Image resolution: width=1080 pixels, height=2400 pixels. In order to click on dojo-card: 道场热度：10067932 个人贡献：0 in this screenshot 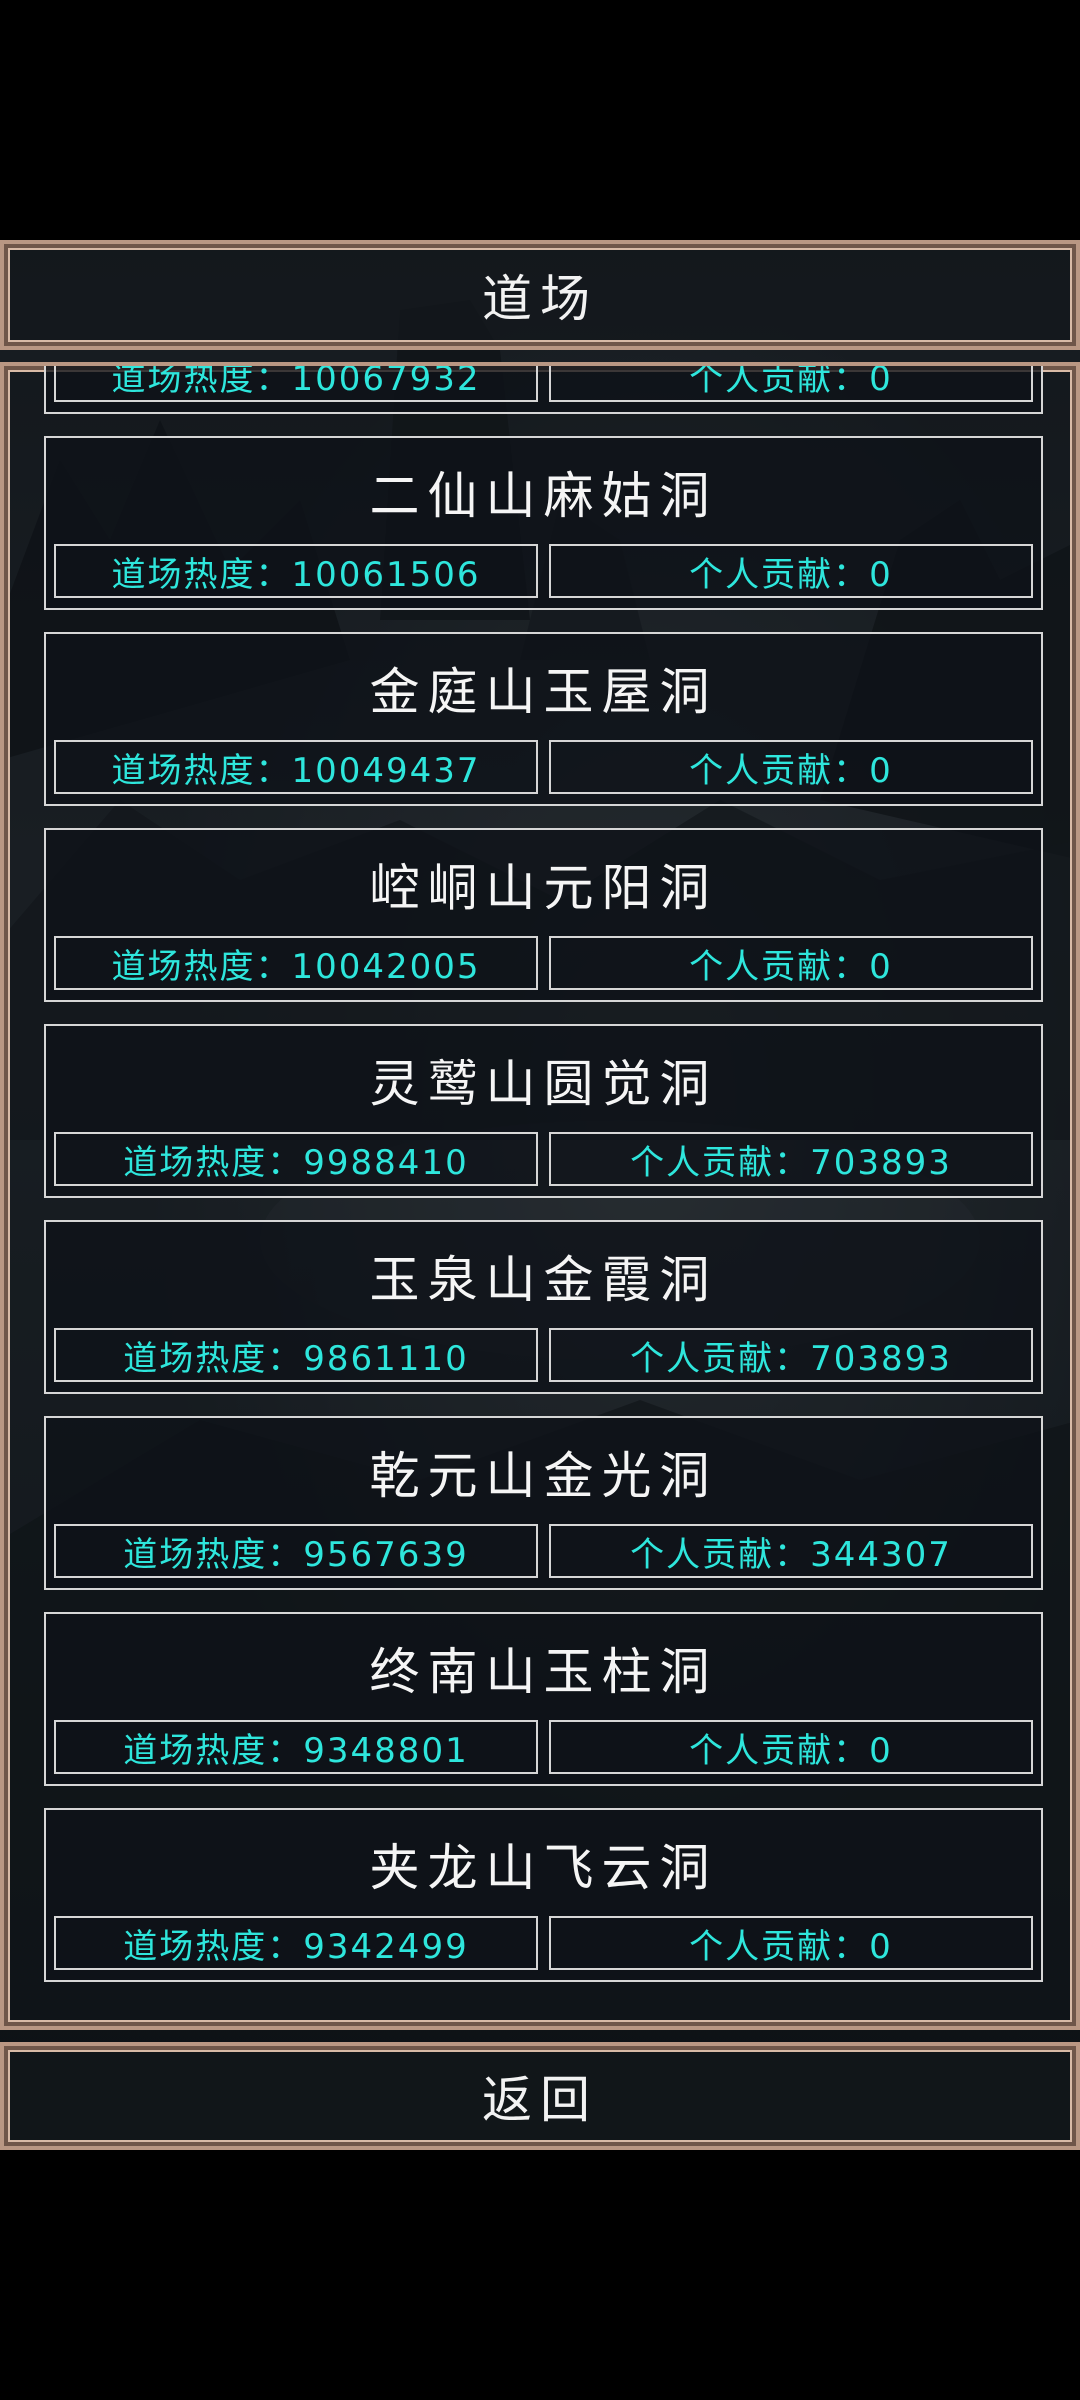, I will do `click(543, 390)`.